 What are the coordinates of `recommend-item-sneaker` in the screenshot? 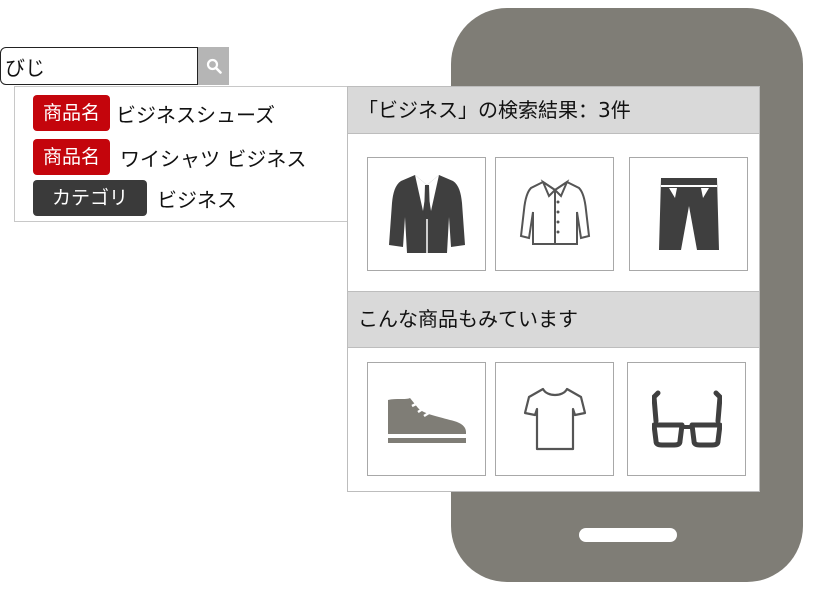 It's located at (426, 419).